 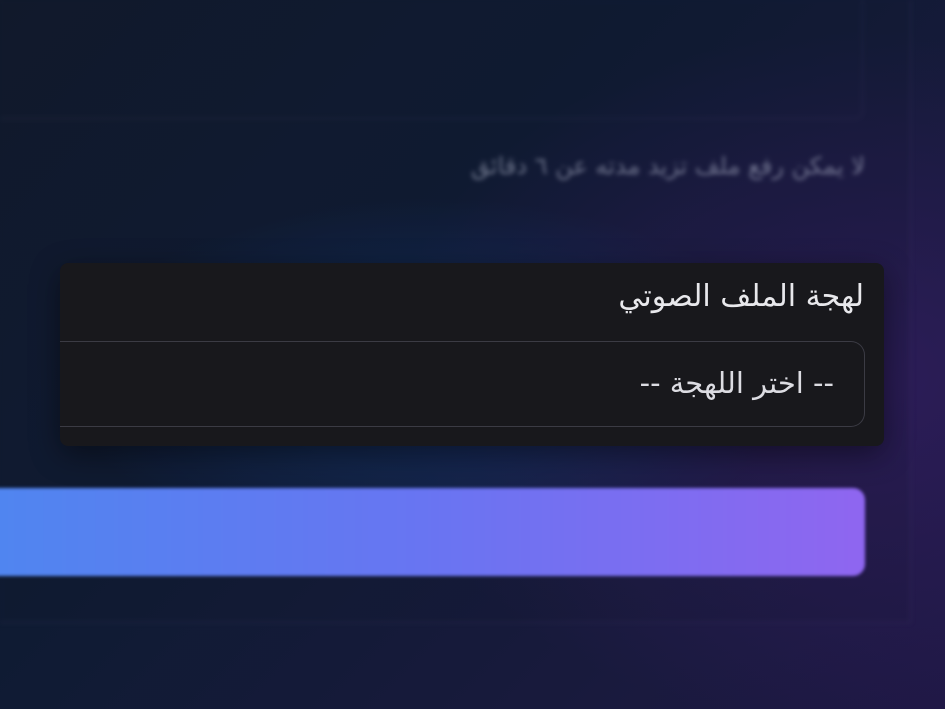 I want to click on dialect-select-value: -- اختر اللهجة --, so click(x=736, y=383).